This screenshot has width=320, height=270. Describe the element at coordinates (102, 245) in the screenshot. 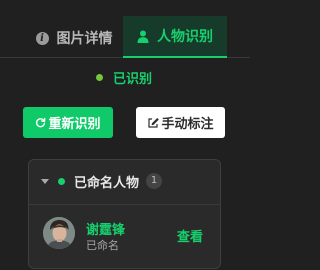

I see `person-status: 已命名` at that location.